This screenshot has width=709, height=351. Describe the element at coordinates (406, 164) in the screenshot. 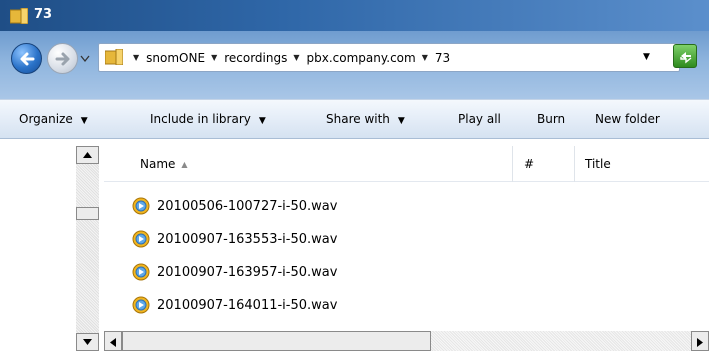

I see `column-header-row: Name ▲ # Title` at that location.